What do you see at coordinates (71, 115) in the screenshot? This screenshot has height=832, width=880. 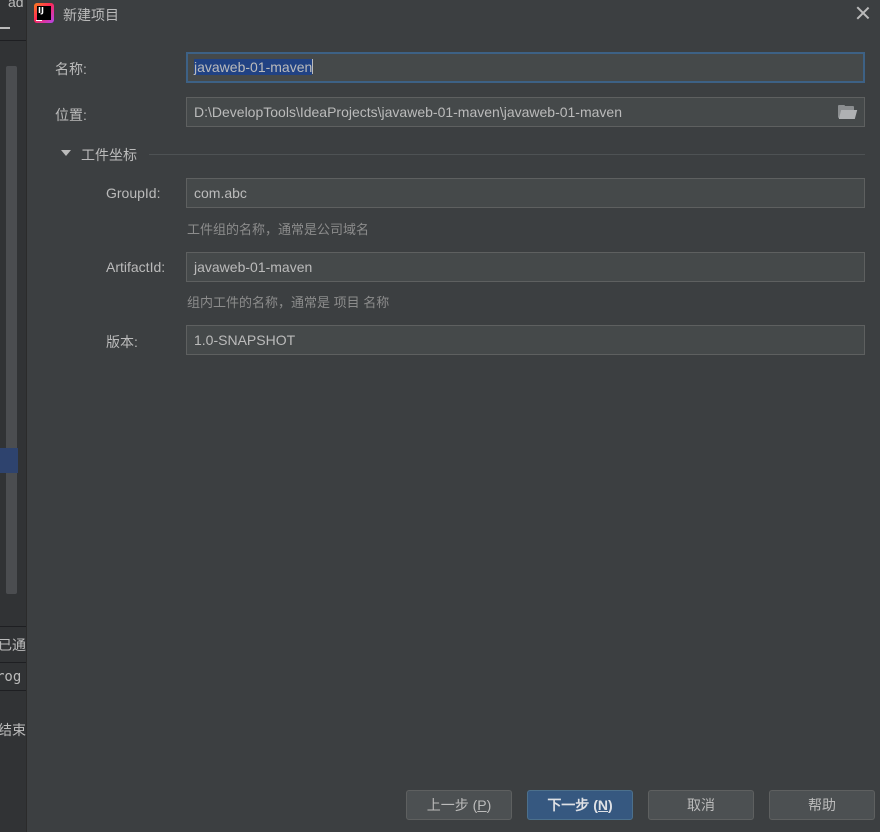 I see `location-label: 位置:` at bounding box center [71, 115].